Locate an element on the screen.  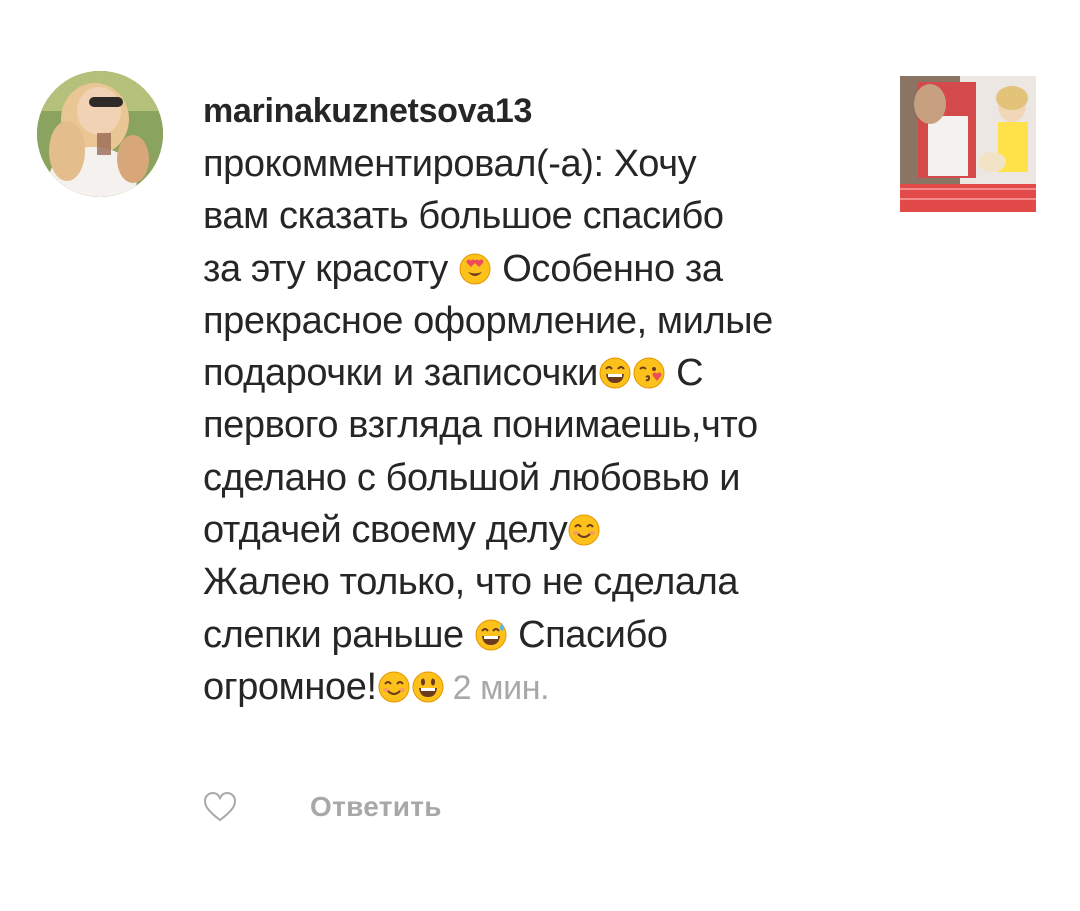
comment-line: Жалею только, что не сделала is located at coordinates (471, 582).